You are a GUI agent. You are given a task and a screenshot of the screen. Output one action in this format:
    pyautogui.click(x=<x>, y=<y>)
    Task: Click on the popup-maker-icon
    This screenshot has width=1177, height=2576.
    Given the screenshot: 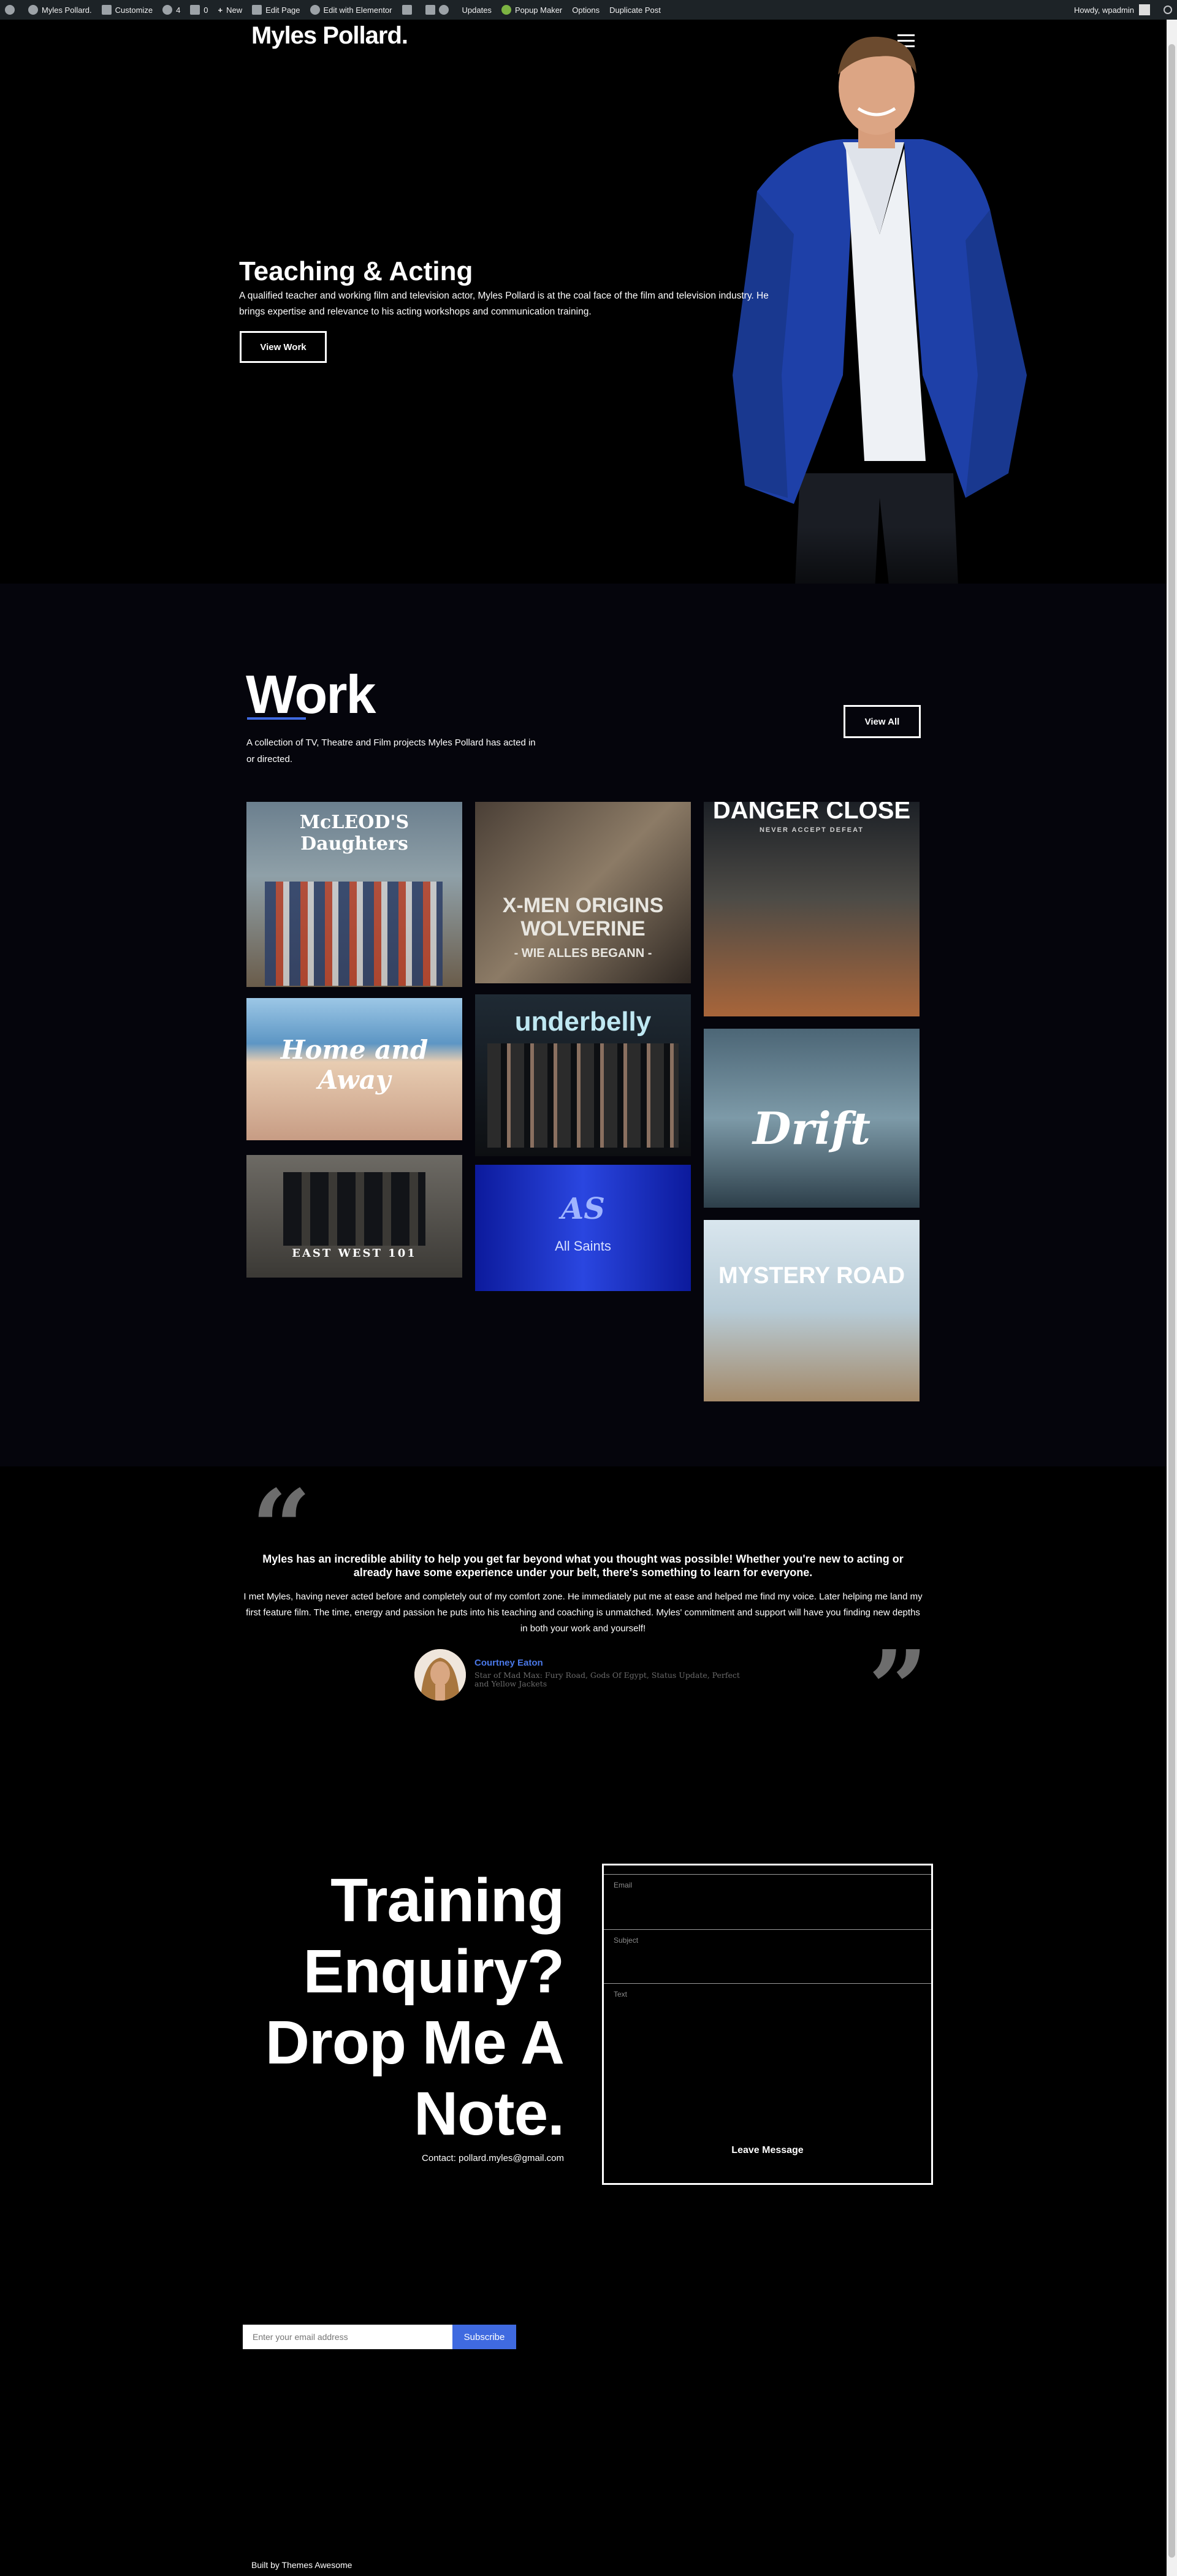 What is the action you would take?
    pyautogui.click(x=506, y=10)
    